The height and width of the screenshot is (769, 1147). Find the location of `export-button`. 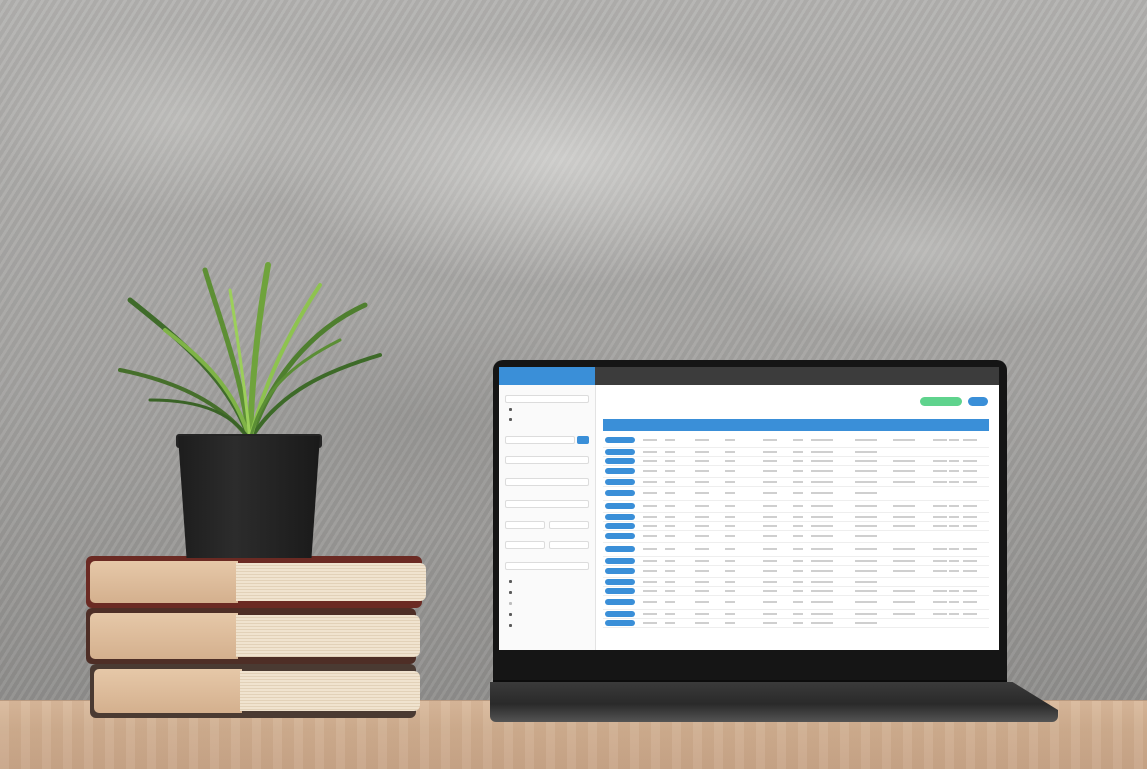

export-button is located at coordinates (978, 401).